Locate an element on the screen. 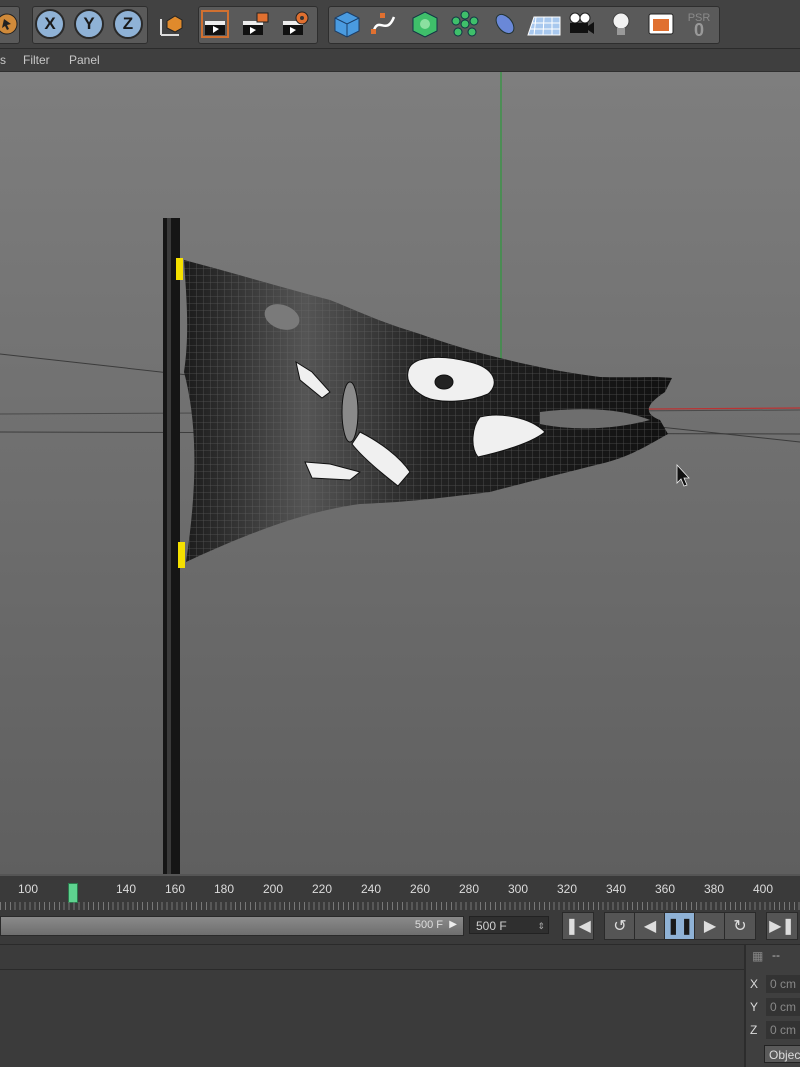 The image size is (800, 1067). transport-bar: 500 F ▶ 500 F ⇕ ❚◀ ↺ ◀ ❚❚ ▶ ↻ ▶❚ is located at coordinates (400, 926).